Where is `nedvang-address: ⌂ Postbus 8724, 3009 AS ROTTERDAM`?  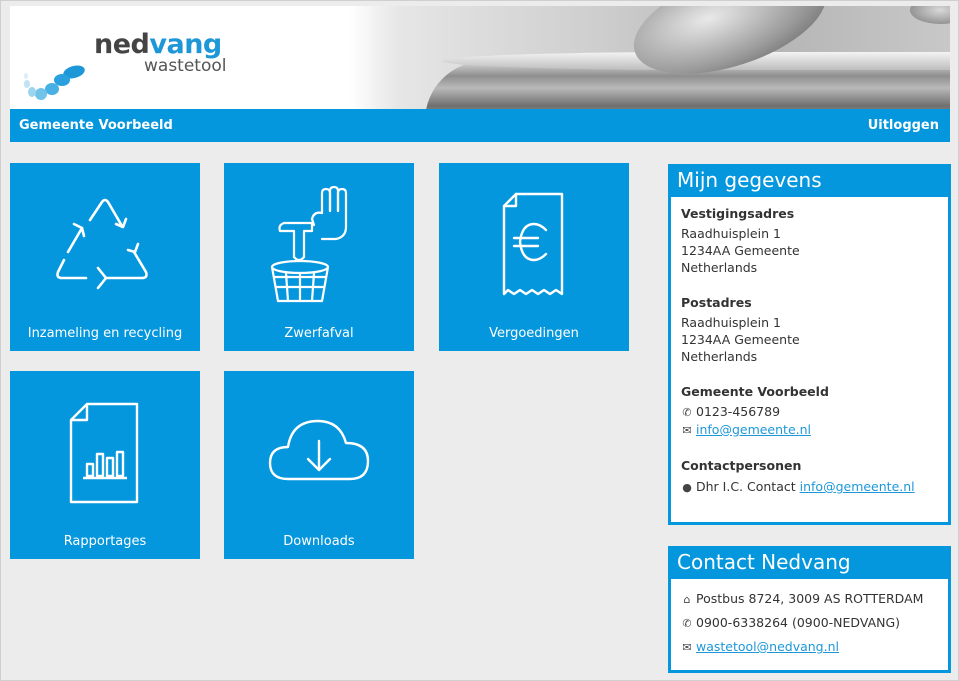
nedvang-address: ⌂ Postbus 8724, 3009 AS ROTTERDAM is located at coordinates (809, 599).